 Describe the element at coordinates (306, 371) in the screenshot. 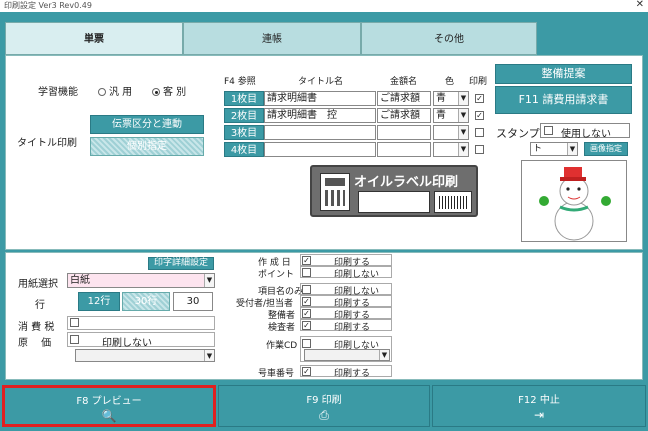

I see `item-carno-checkbox: ✓` at that location.